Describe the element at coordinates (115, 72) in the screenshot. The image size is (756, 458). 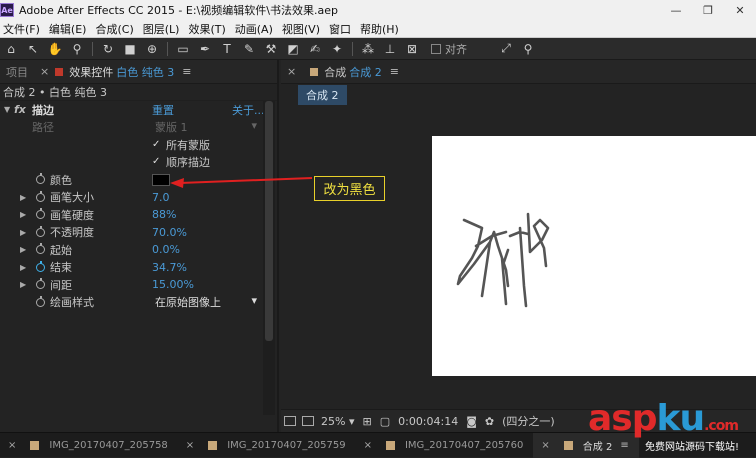
I see `tab-effect-controls: × 效果控件 白色 纯色 3 ≡` at that location.